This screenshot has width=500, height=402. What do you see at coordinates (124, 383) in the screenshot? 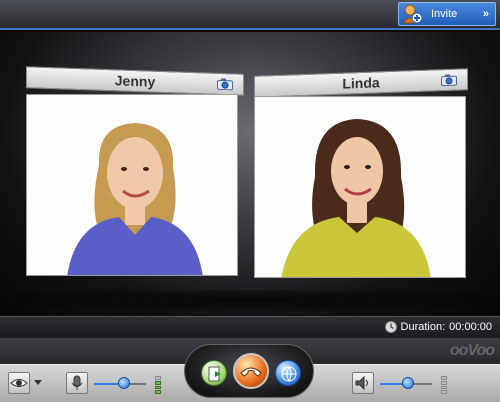
I see `microphone-volume-thumb` at bounding box center [124, 383].